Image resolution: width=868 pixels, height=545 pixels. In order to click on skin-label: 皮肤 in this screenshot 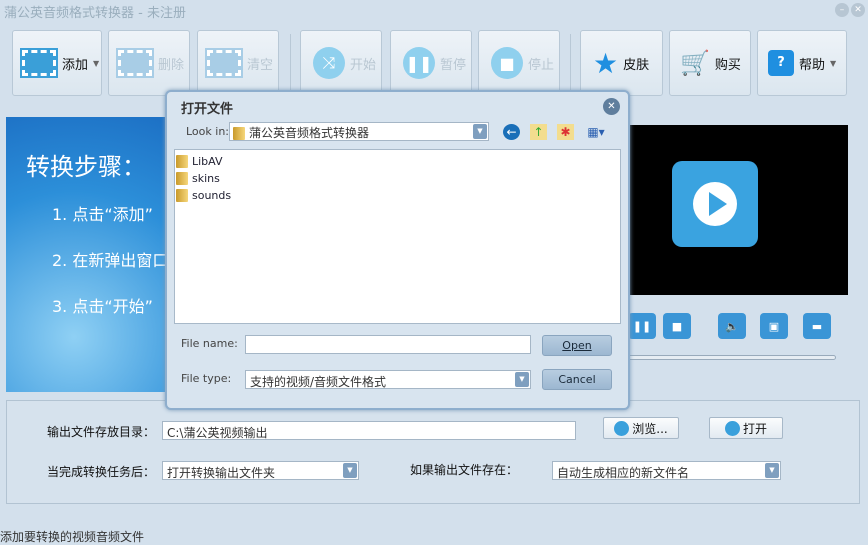, I will do `click(636, 65)`.